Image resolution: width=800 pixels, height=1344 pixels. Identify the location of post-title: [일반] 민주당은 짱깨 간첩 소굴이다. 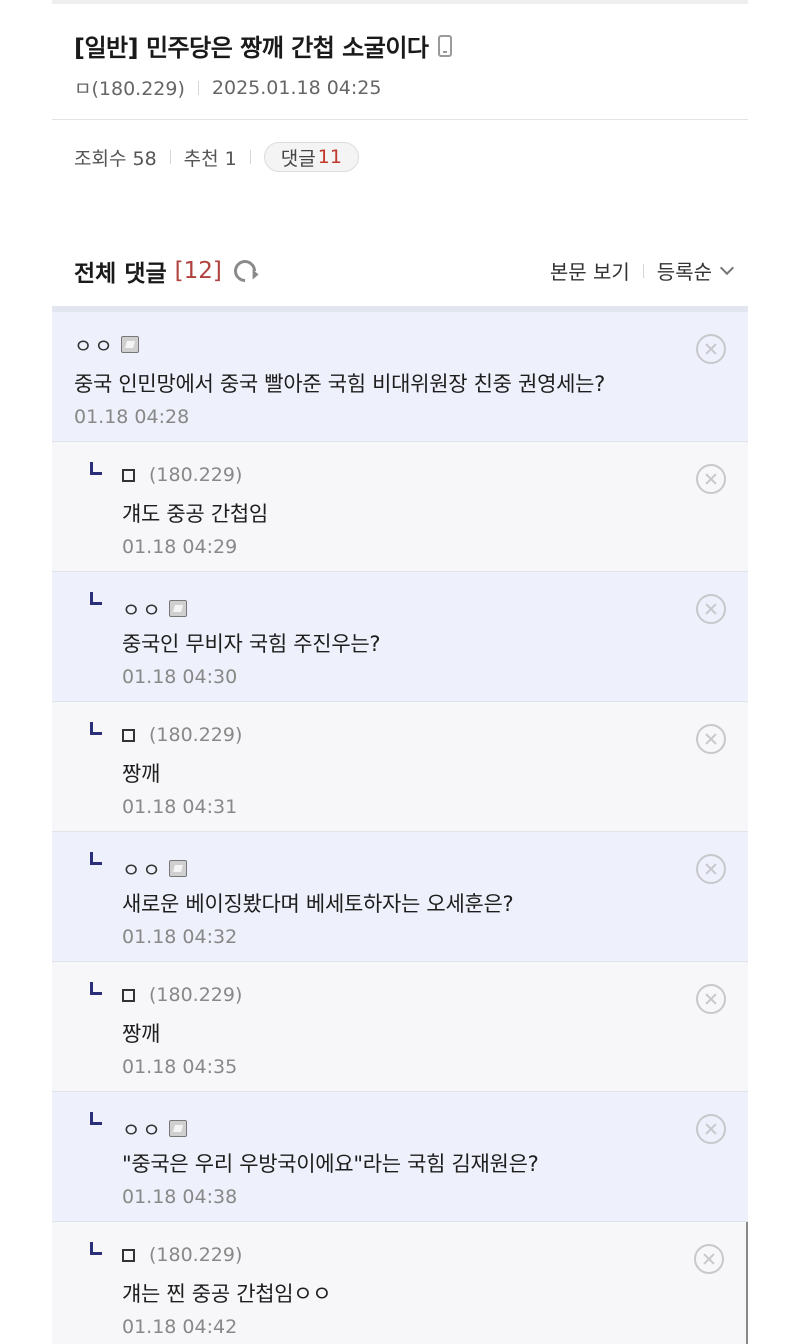
(263, 45).